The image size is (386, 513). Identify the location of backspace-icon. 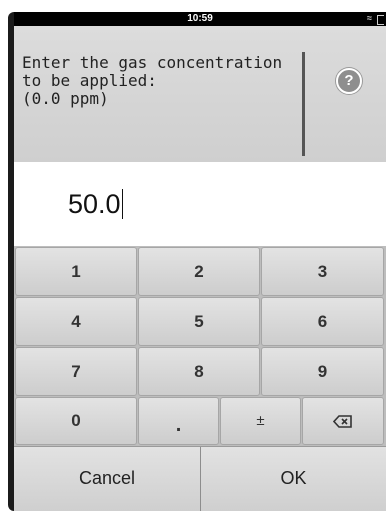
(343, 421).